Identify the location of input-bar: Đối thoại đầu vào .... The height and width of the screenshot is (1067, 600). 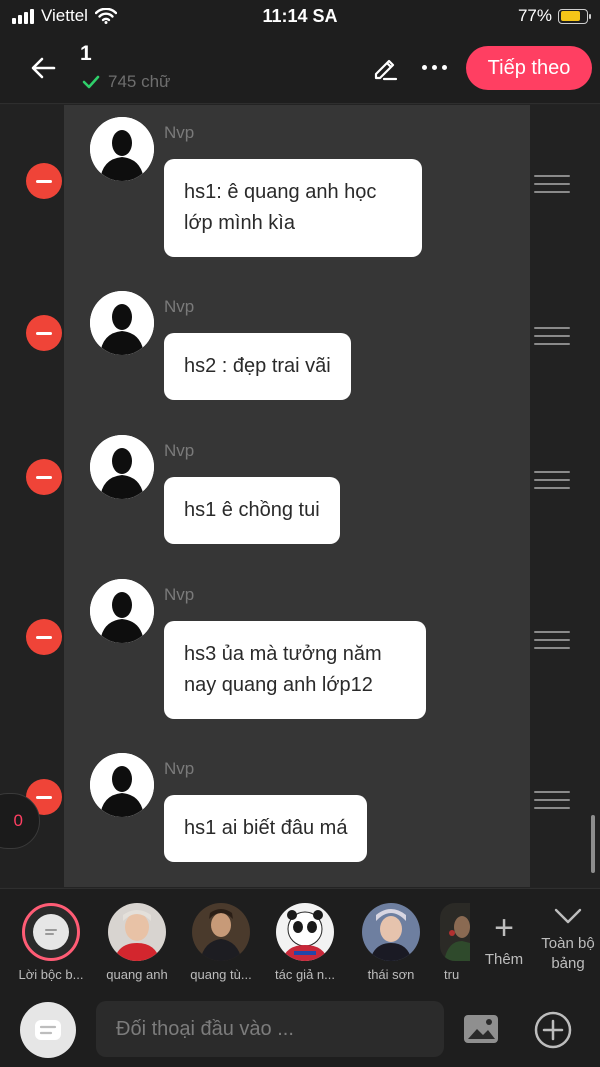
(300, 1027).